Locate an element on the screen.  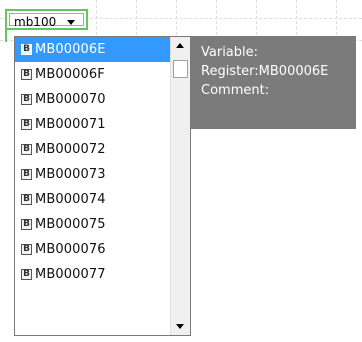
list-item-label: MB000070 is located at coordinates (70, 99).